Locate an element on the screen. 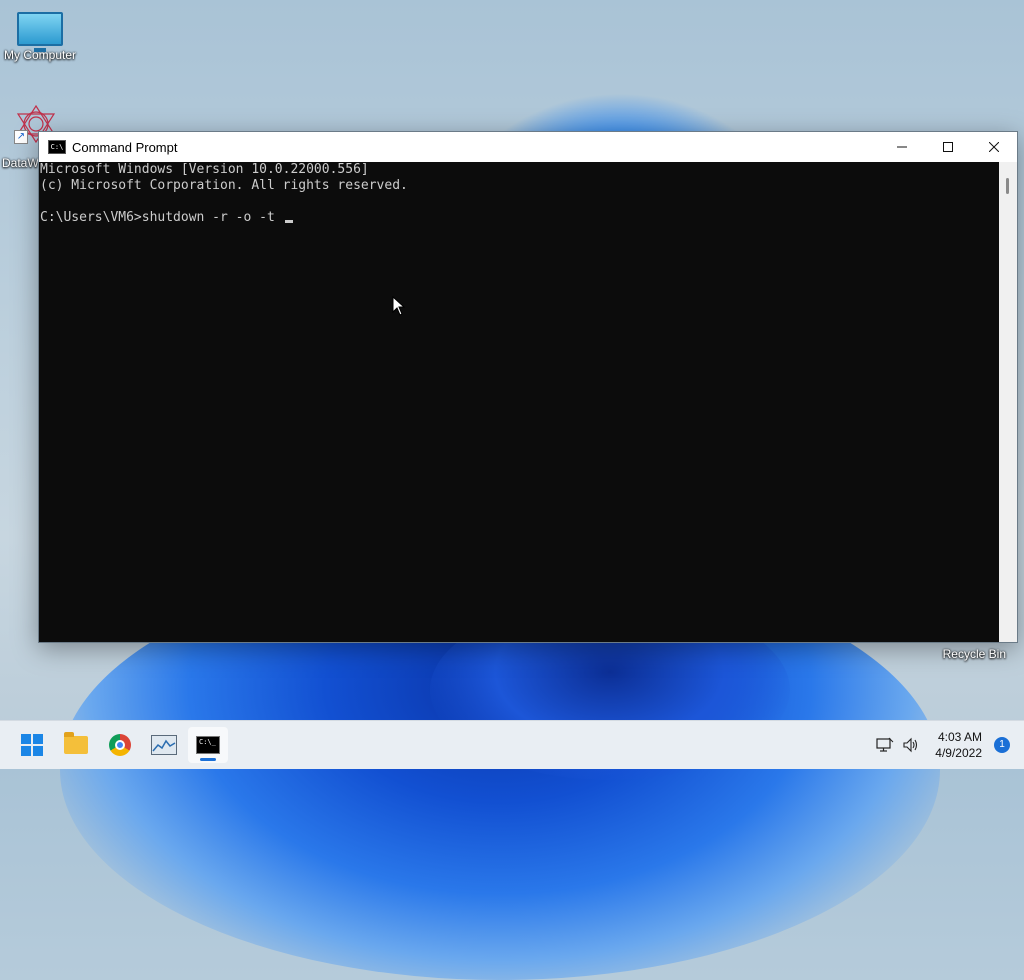  window-title: Command Prompt is located at coordinates (125, 147).